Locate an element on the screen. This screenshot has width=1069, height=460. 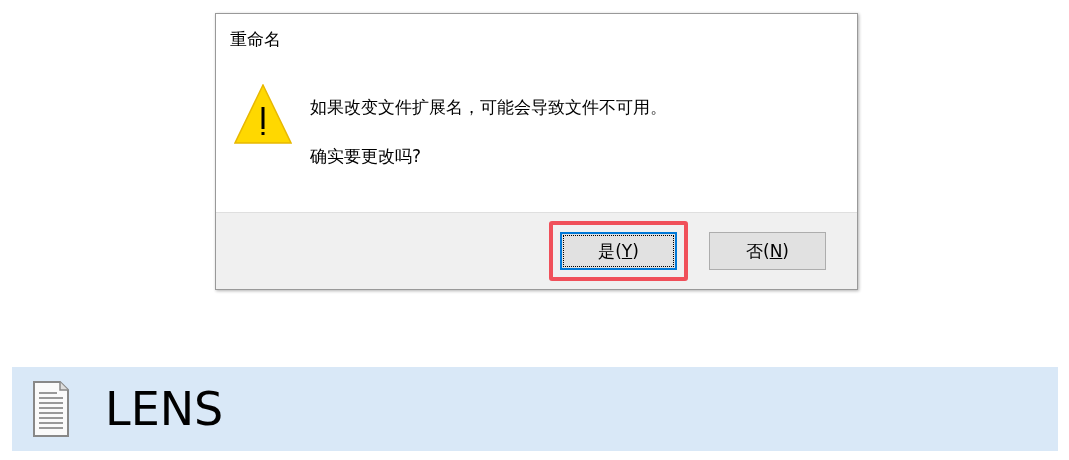
dialog-message: 确实要更改吗? is located at coordinates (366, 156).